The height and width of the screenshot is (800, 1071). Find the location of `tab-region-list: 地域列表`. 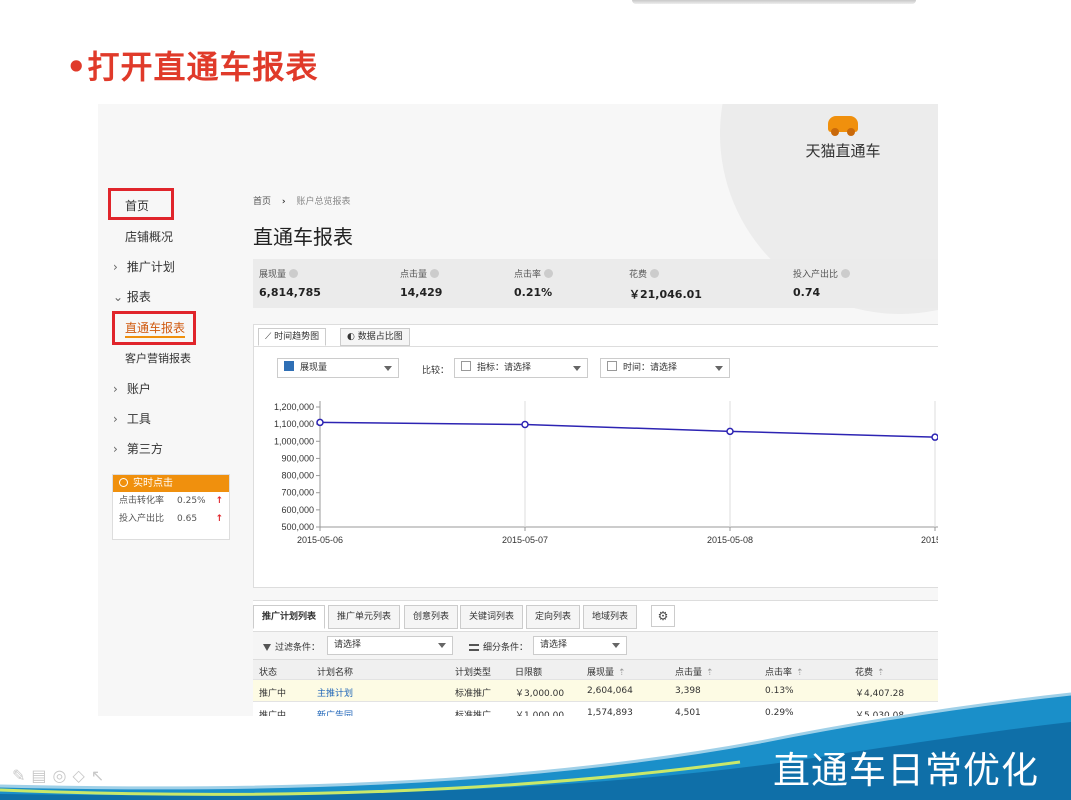

tab-region-list: 地域列表 is located at coordinates (610, 617).